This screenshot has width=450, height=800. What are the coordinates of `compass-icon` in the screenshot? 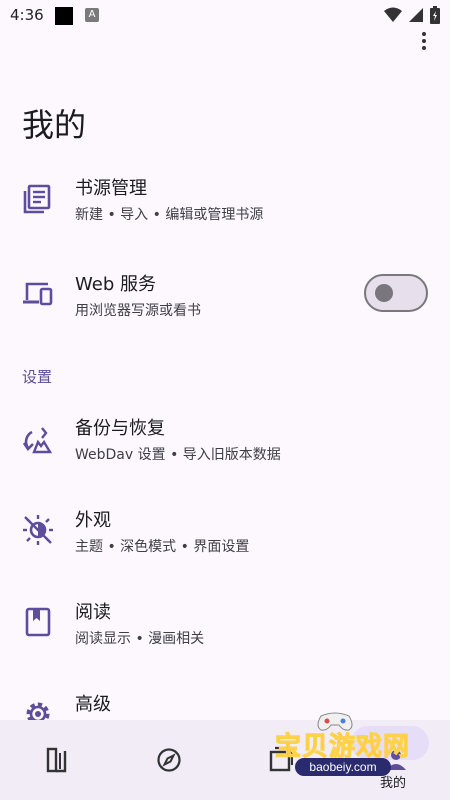 It's located at (169, 760).